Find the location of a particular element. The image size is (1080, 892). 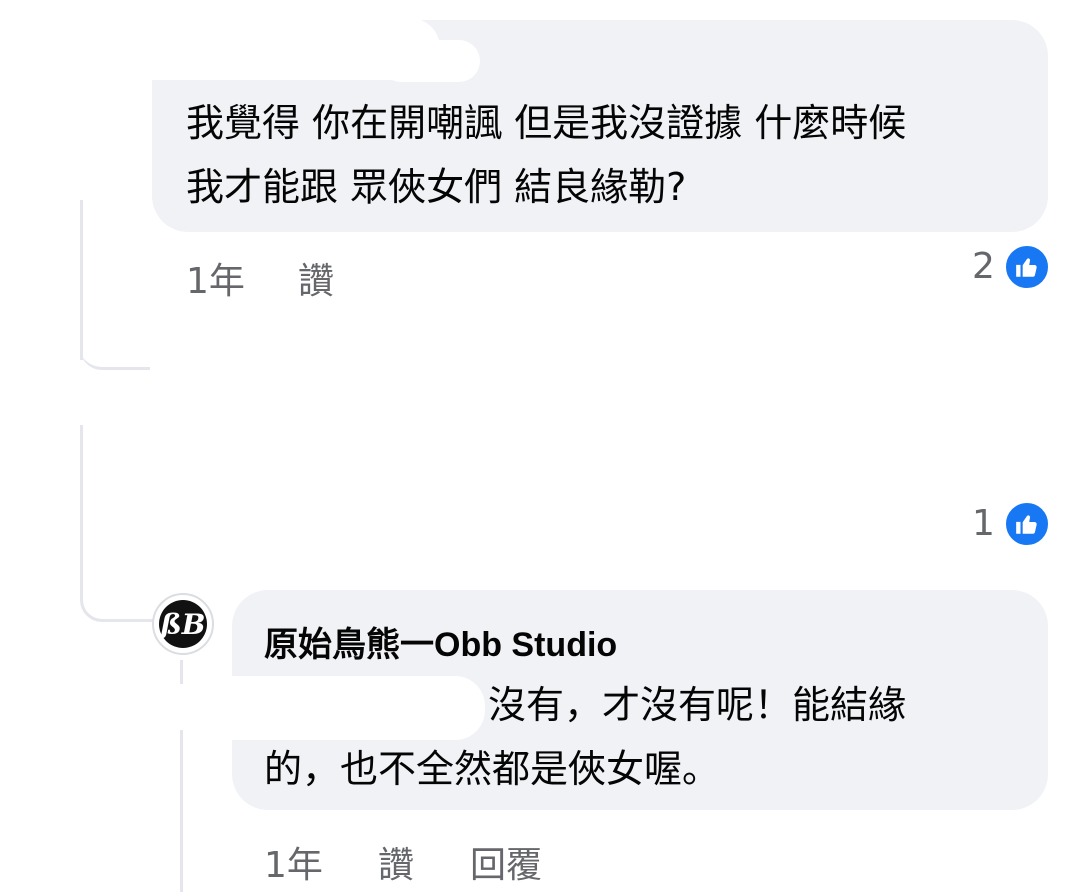

thread-line-reply-lower is located at coordinates (181, 811).